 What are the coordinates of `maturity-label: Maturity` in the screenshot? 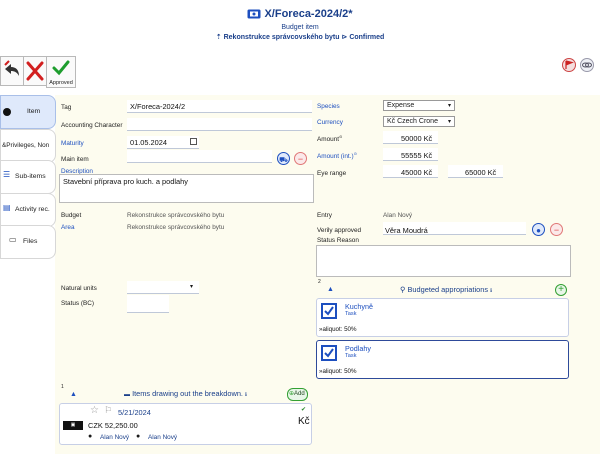 It's located at (72, 143).